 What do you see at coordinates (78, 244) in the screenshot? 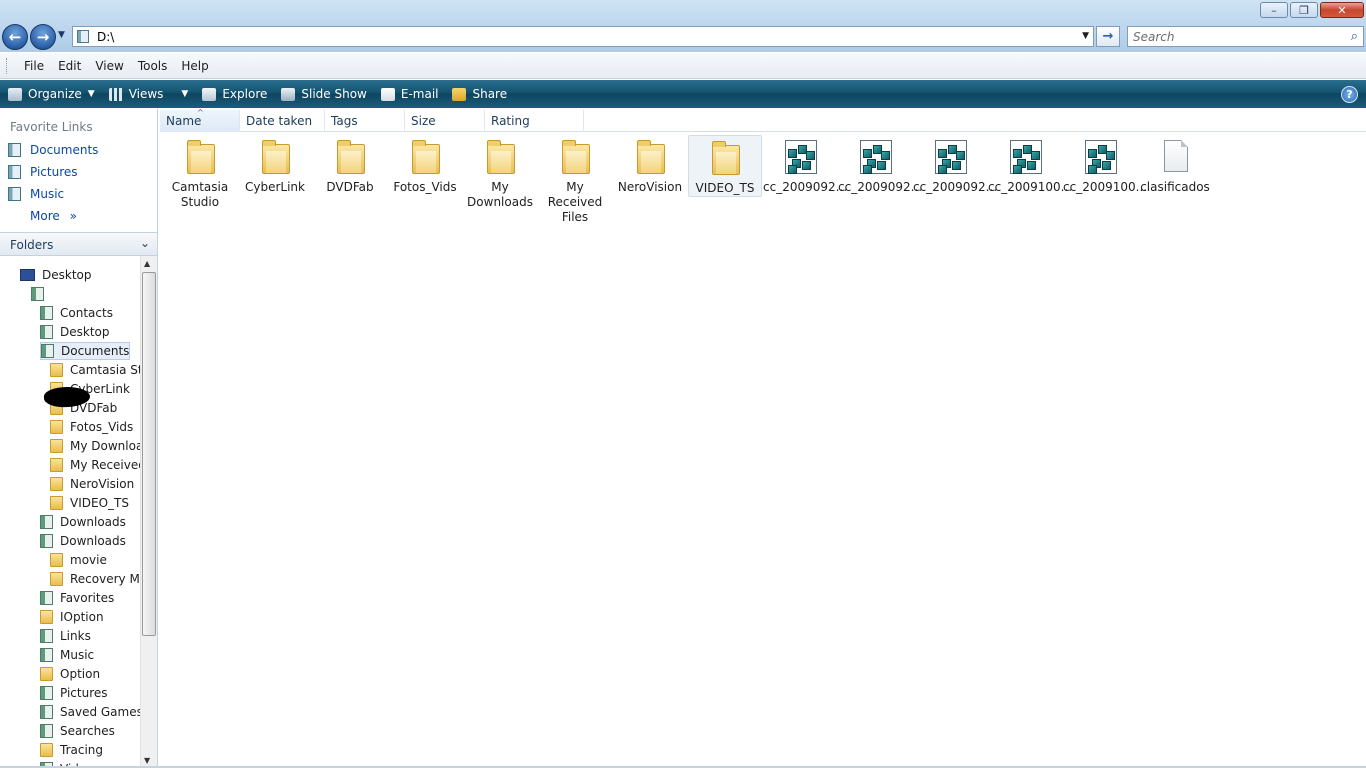
I see `folders-header: Folders ⌄` at bounding box center [78, 244].